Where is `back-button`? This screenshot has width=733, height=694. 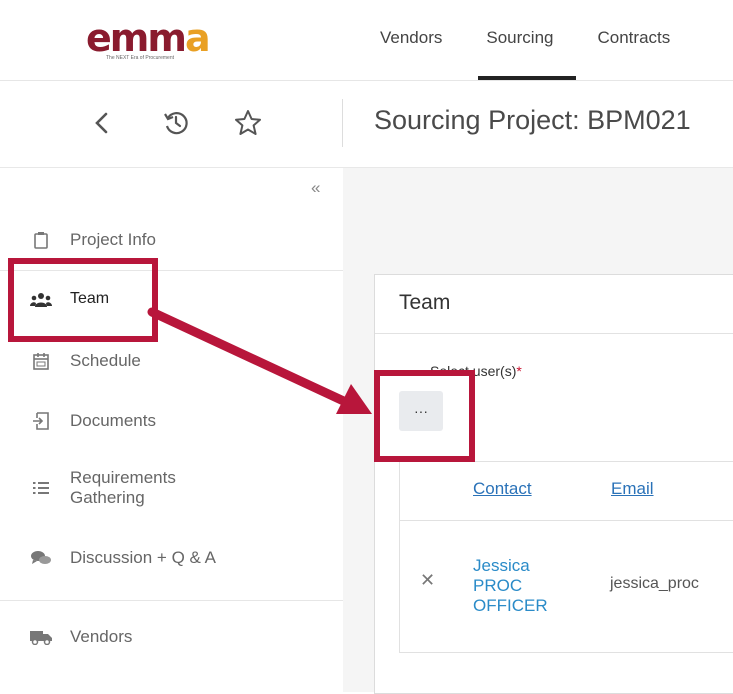 back-button is located at coordinates (102, 123).